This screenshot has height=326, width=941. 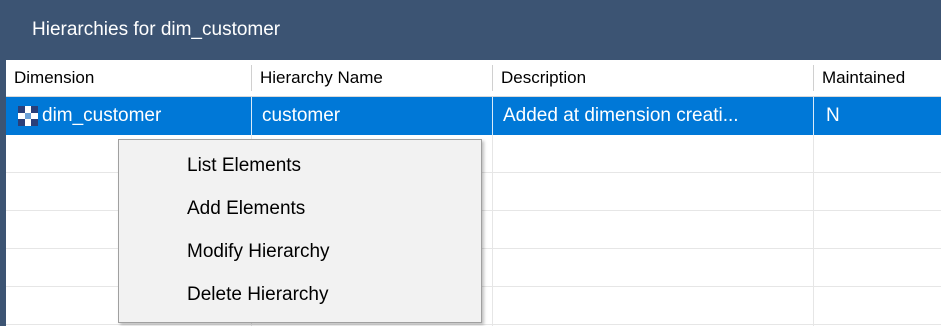 What do you see at coordinates (877, 78) in the screenshot?
I see `column-header-maintained: Maintained` at bounding box center [877, 78].